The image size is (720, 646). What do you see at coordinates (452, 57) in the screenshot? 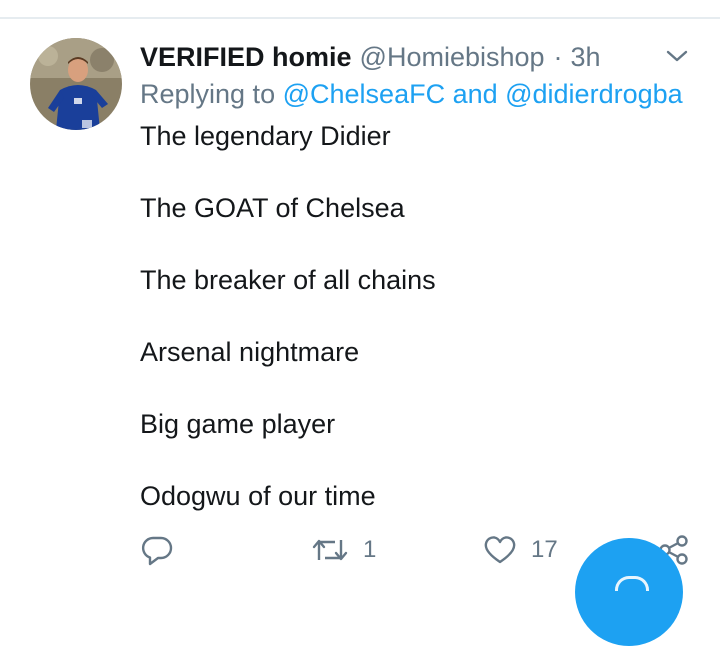
I see `user-handle: @Homiebishop` at bounding box center [452, 57].